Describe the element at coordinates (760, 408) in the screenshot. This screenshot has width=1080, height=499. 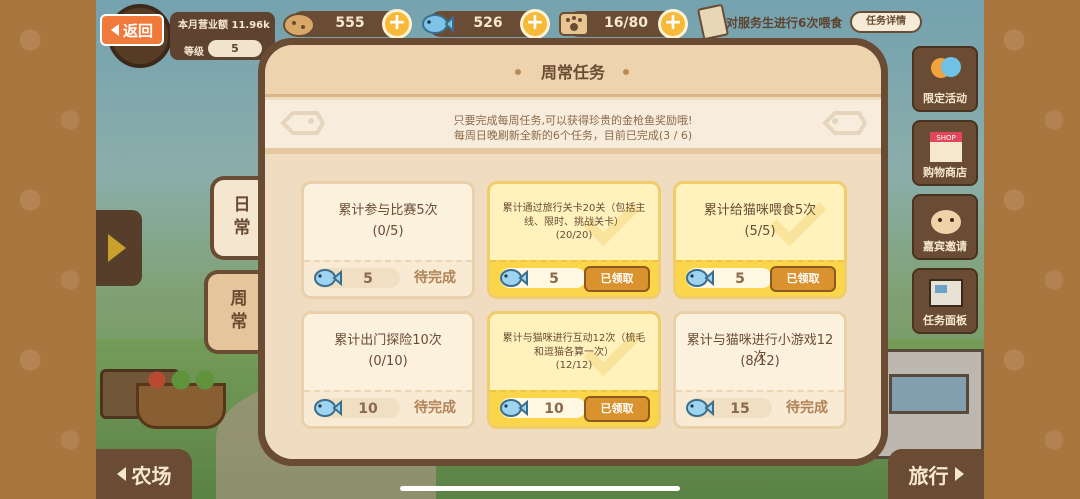
I see `task-footer: 15 待完成` at that location.